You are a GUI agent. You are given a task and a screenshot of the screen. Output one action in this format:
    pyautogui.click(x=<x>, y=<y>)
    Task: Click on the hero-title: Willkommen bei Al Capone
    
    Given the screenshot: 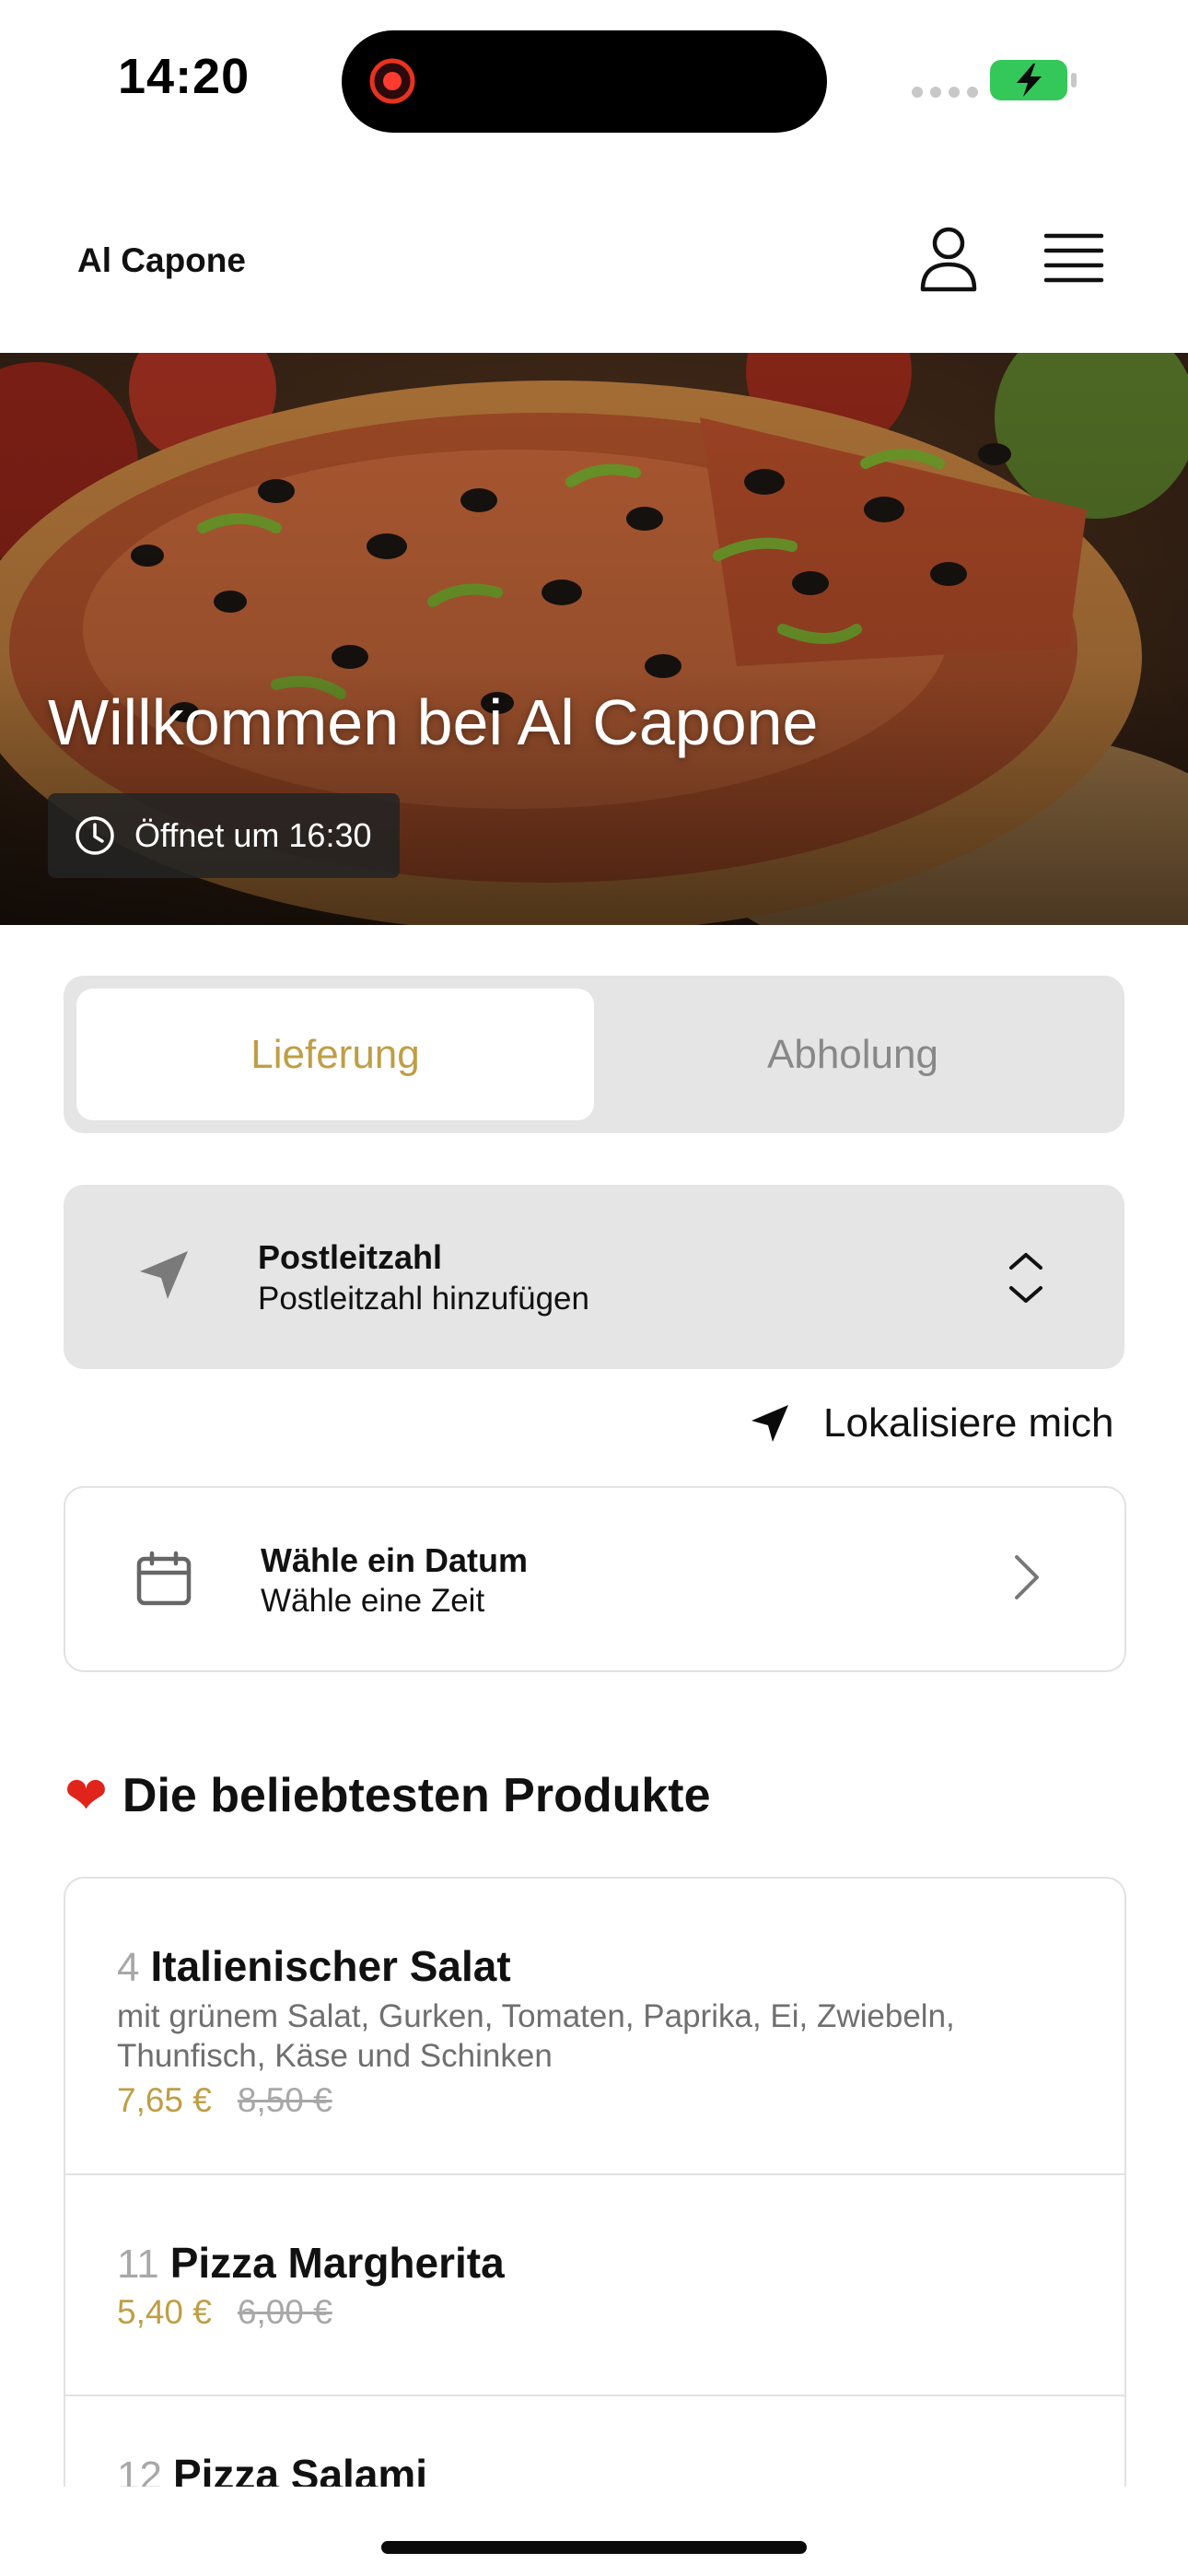 What is the action you would take?
    pyautogui.click(x=433, y=722)
    